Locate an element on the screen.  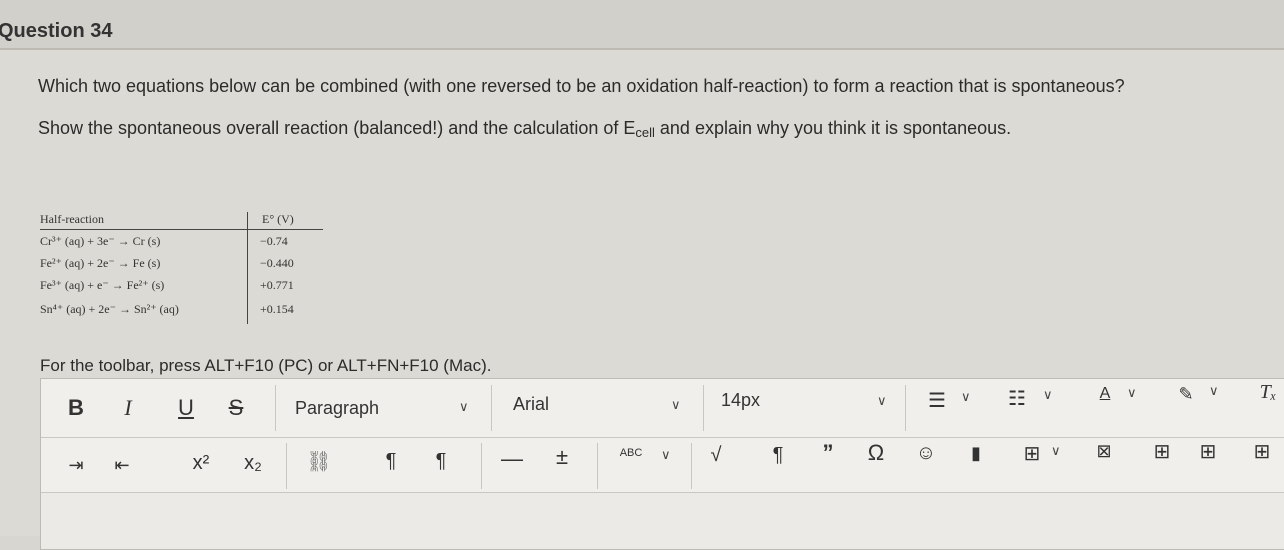
outdent-icon: ⇤ is located at coordinates (122, 465).